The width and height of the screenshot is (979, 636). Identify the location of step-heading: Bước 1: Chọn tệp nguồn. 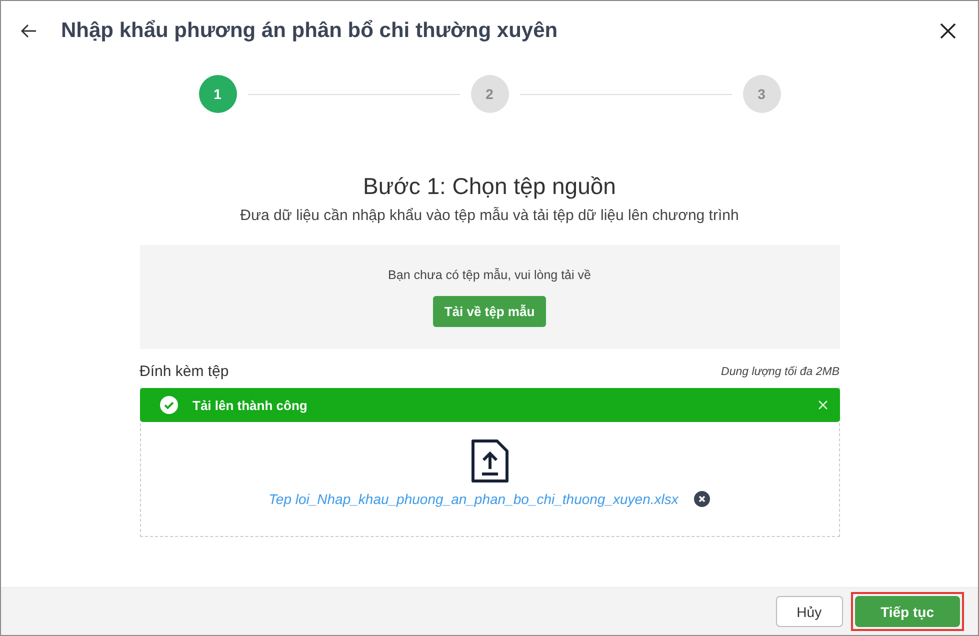
(489, 186).